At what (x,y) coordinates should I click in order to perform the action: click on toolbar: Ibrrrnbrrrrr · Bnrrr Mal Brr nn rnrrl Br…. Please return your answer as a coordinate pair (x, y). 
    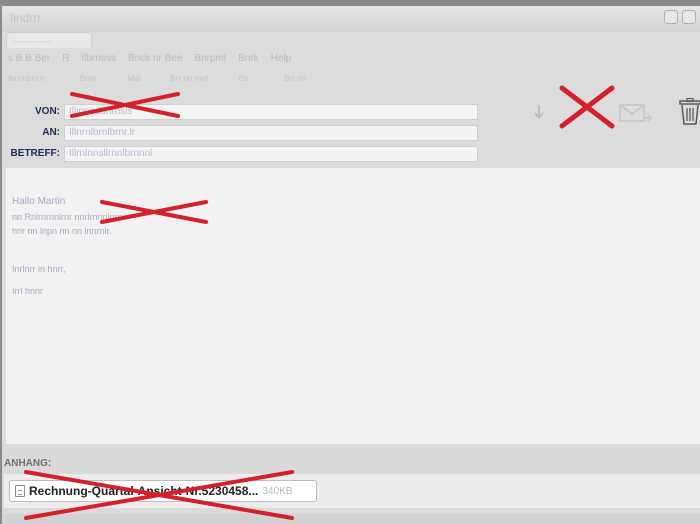
    Looking at the image, I should click on (351, 79).